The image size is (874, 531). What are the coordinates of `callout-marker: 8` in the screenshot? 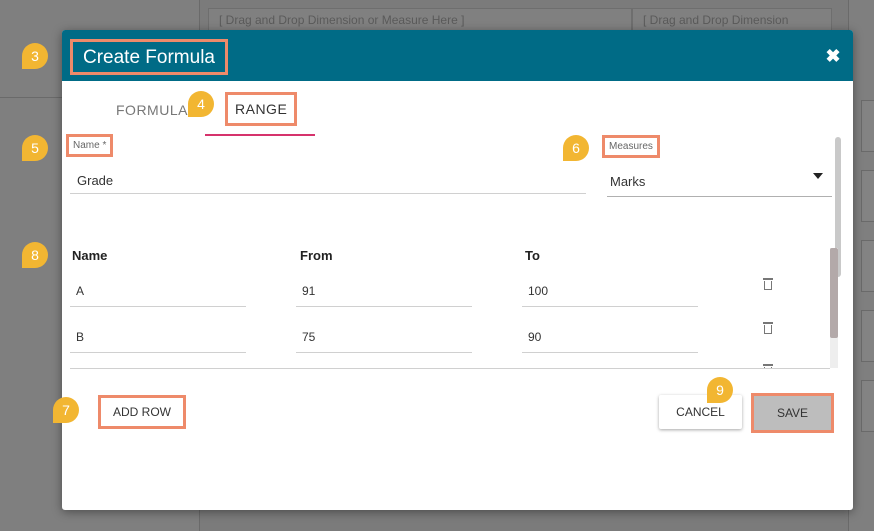 It's located at (35, 255).